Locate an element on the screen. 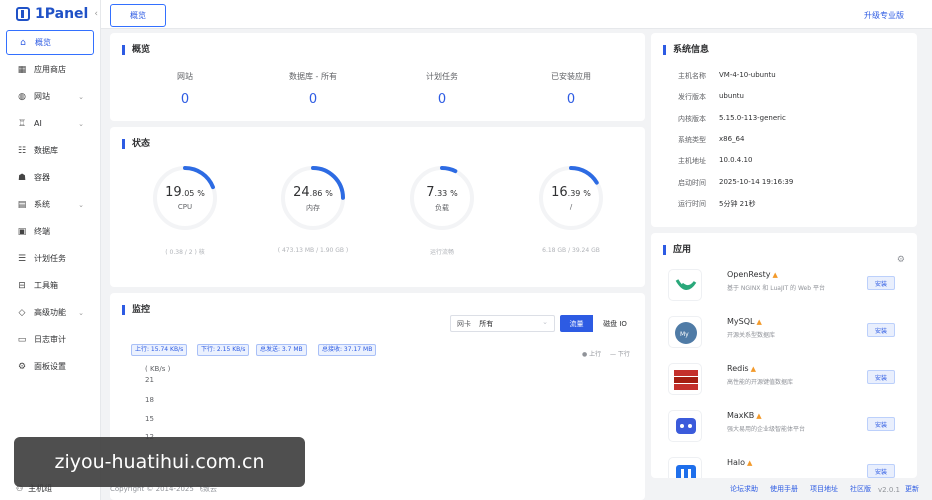 The height and width of the screenshot is (500, 932). sysinfo-value: 5.15.0-113-generic is located at coordinates (752, 117).